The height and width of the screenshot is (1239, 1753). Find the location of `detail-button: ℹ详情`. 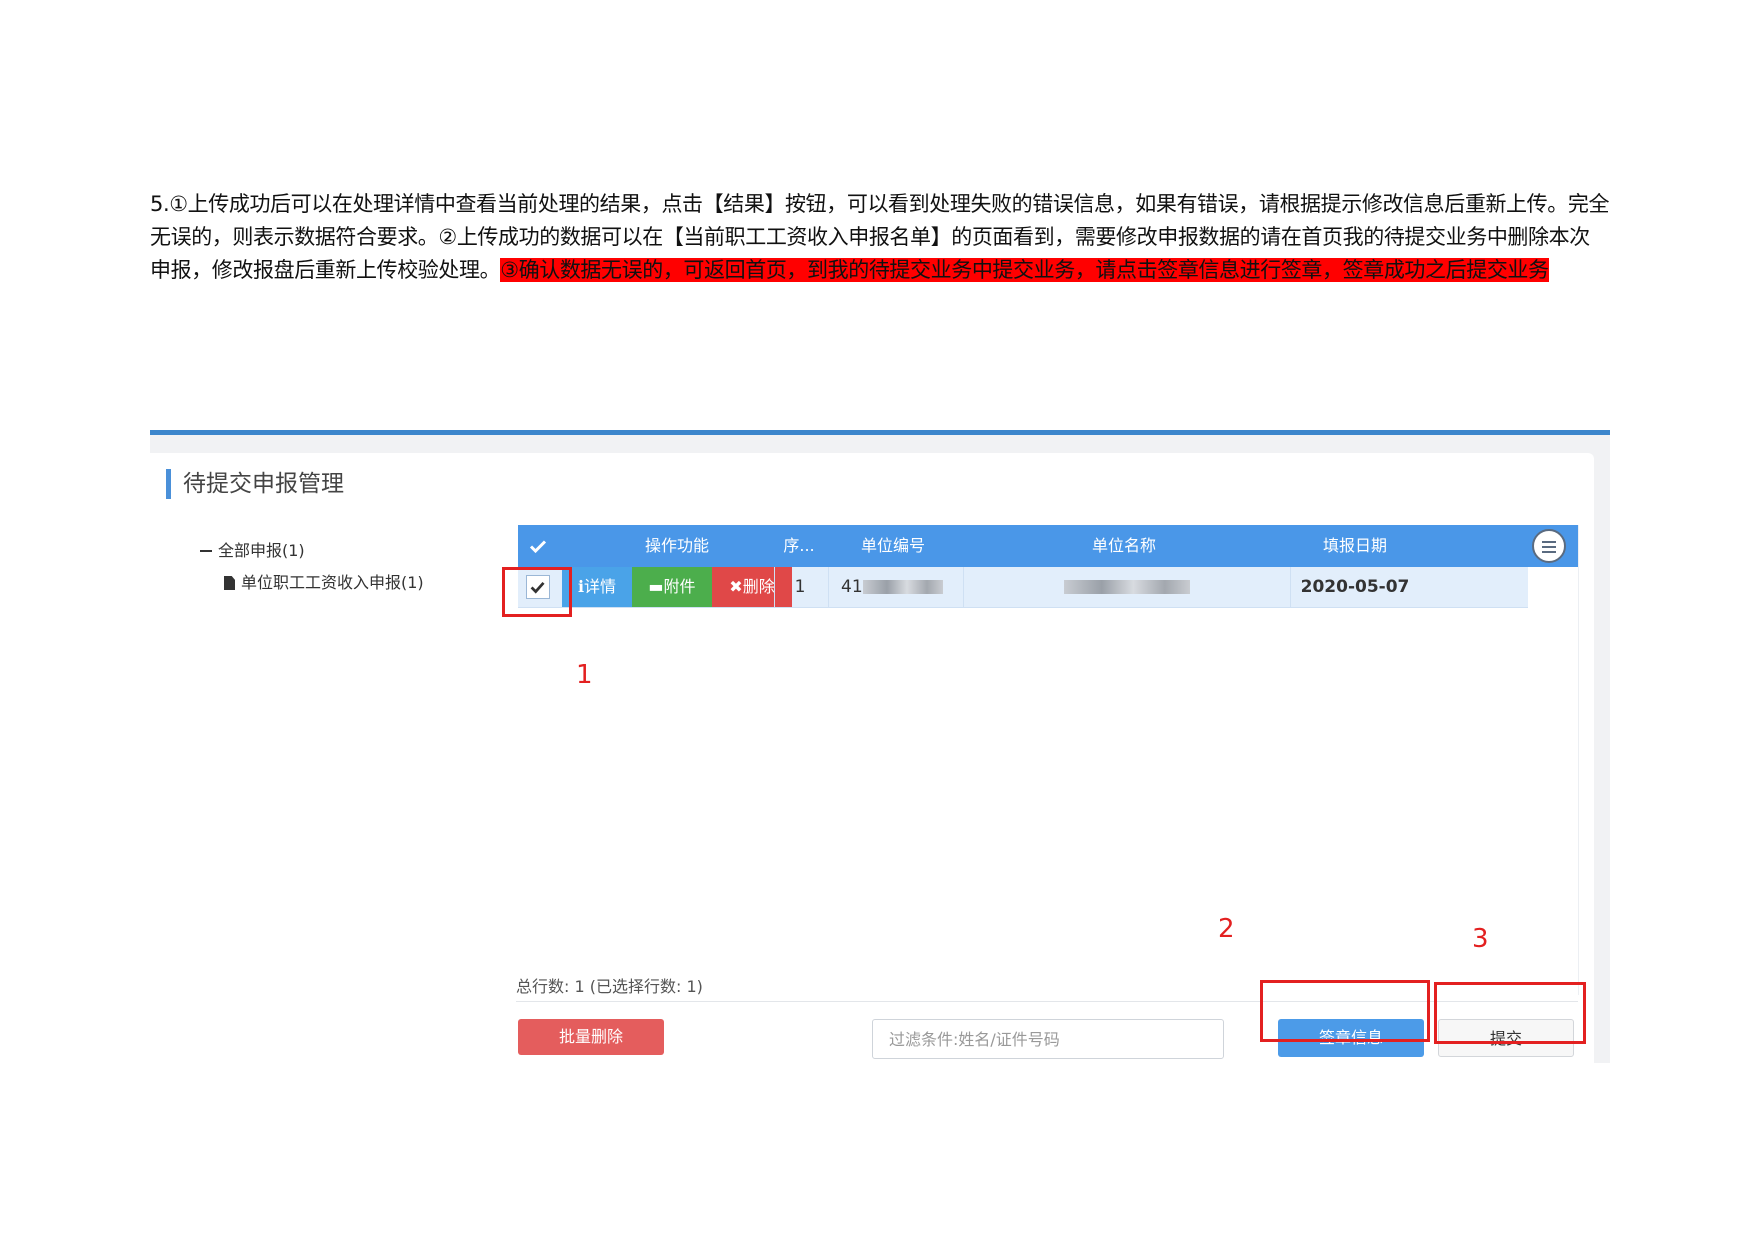

detail-button: ℹ详情 is located at coordinates (597, 587).